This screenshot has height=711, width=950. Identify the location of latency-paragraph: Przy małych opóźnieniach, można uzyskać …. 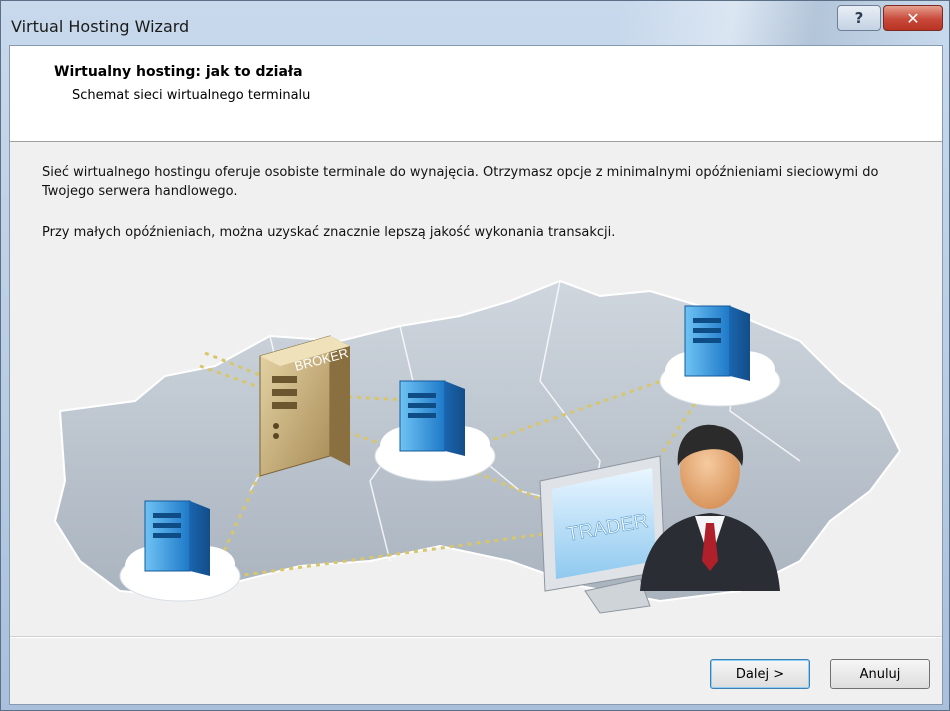
(329, 232).